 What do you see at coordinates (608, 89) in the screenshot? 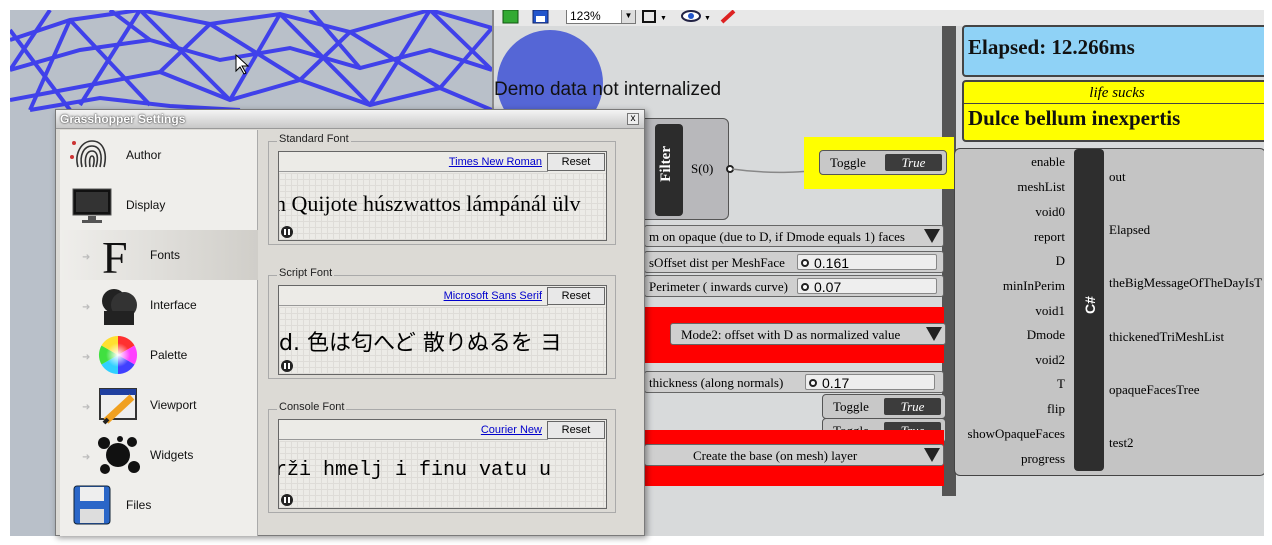
I see `demo-warning-text: Demo data not internalized` at bounding box center [608, 89].